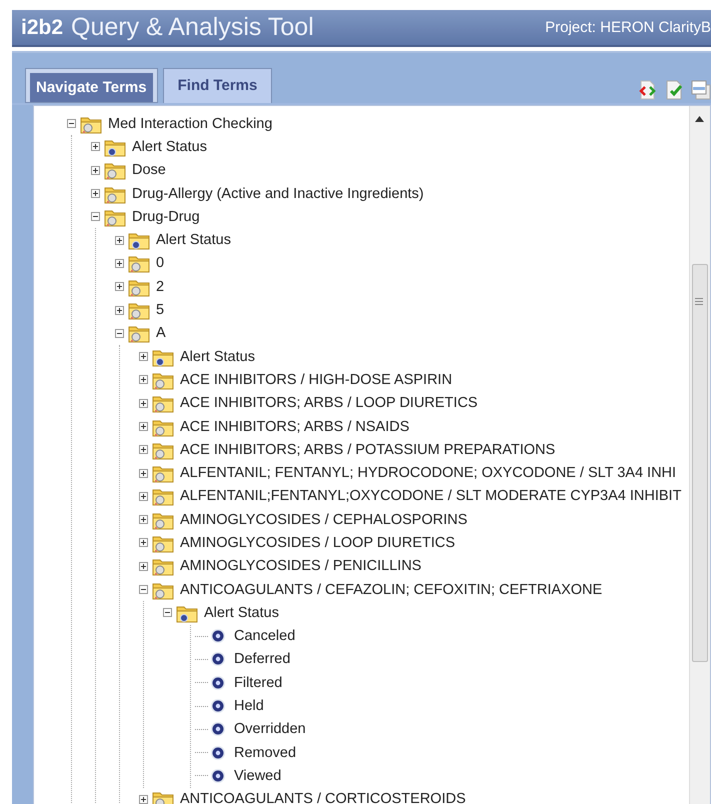 This screenshot has height=804, width=711. Describe the element at coordinates (431, 496) in the screenshot. I see `tree-item-label: ALFENTANIL;FENTANYL;OXYCODONE / SLT MODERATE CYP3A4 INHIBIT` at that location.